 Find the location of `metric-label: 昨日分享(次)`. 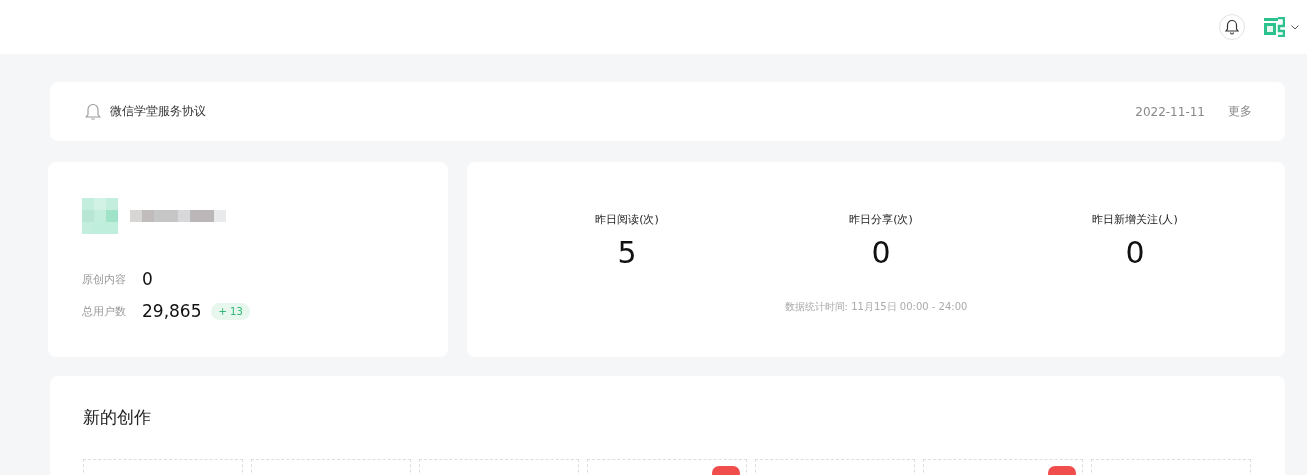

metric-label: 昨日分享(次) is located at coordinates (881, 219).